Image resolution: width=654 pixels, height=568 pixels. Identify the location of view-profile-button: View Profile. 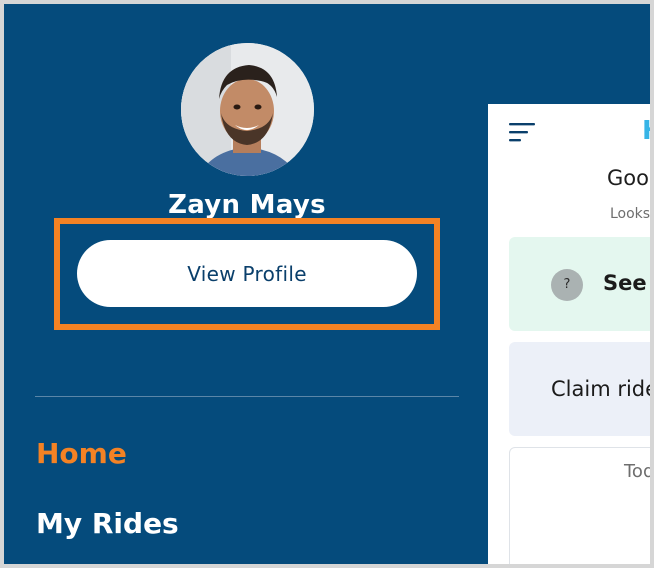
(247, 273).